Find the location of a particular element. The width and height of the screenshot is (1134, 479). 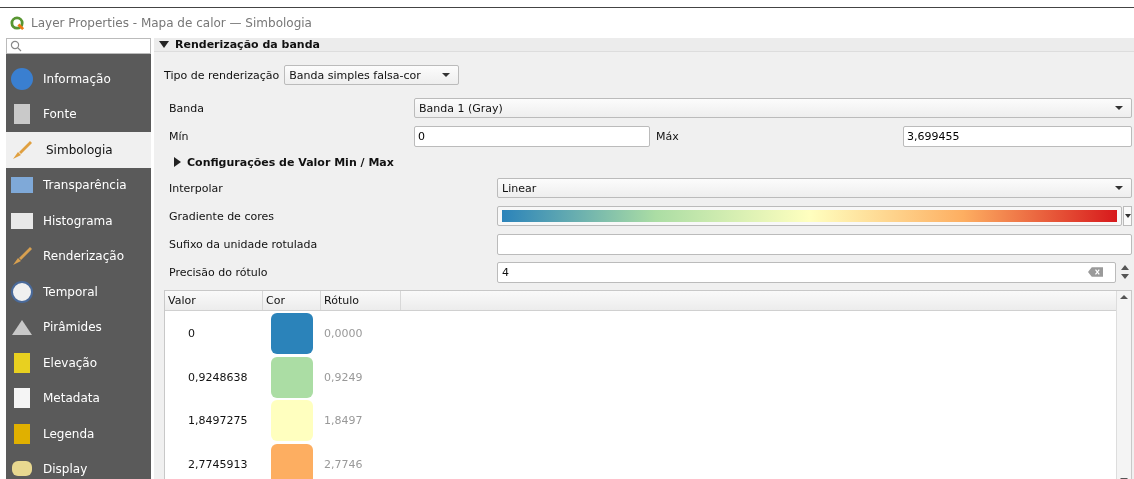

clear-icon is located at coordinates (1095, 272).